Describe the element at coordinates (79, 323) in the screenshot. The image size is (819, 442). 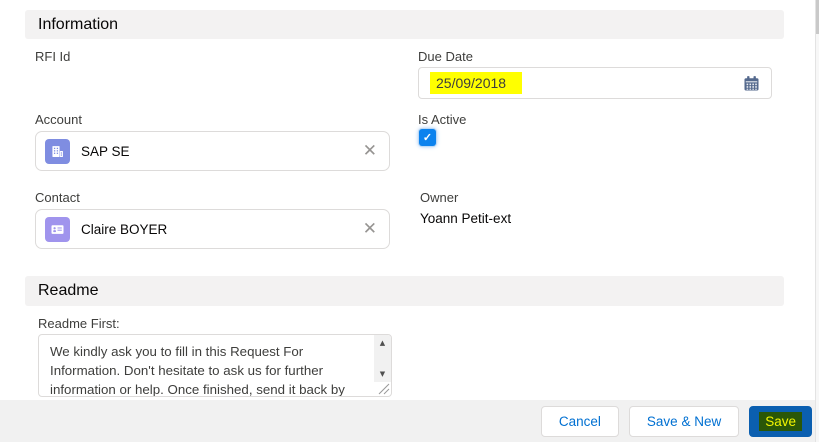
I see `readme-first-label: Readme First:` at that location.